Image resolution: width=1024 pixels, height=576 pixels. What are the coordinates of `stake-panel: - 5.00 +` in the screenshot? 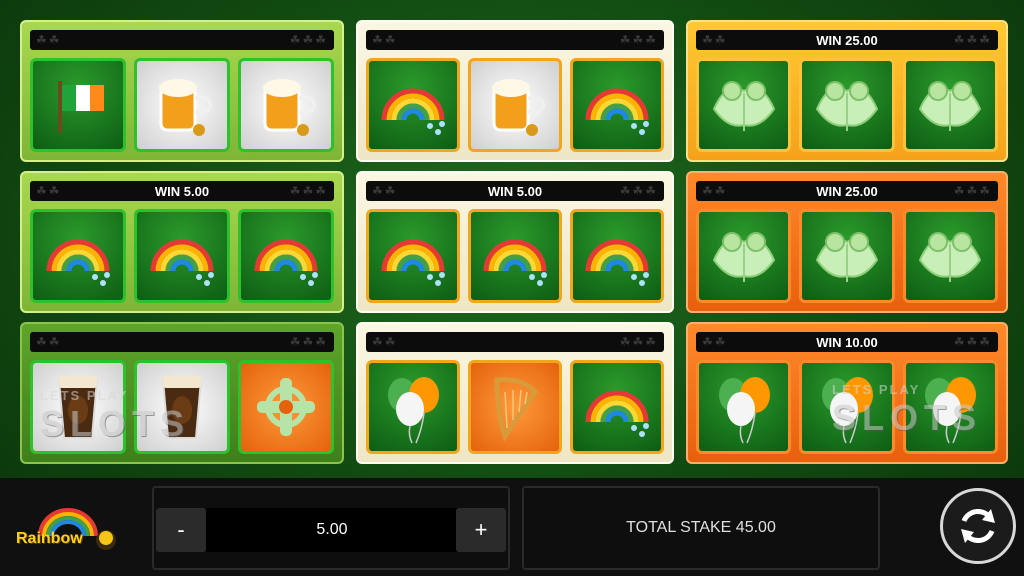 It's located at (331, 528).